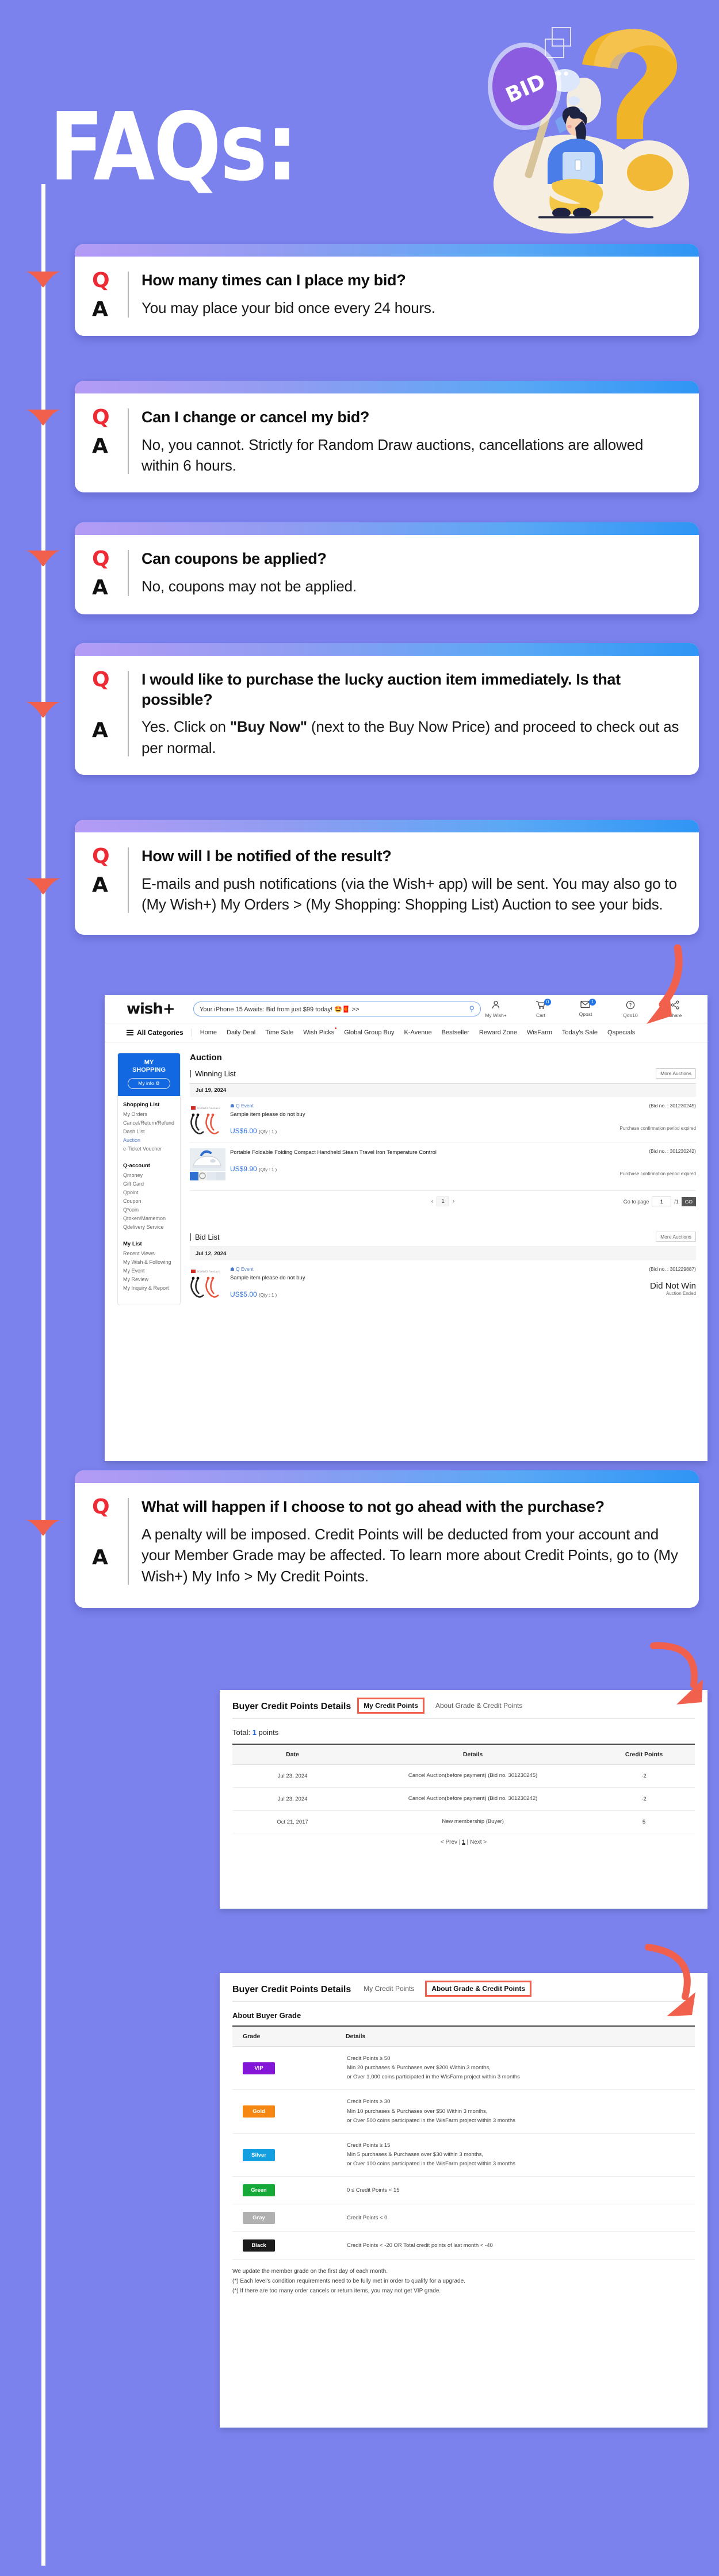 The image size is (719, 2576). What do you see at coordinates (644, 1754) in the screenshot?
I see `column-credit-points: Credit Points` at bounding box center [644, 1754].